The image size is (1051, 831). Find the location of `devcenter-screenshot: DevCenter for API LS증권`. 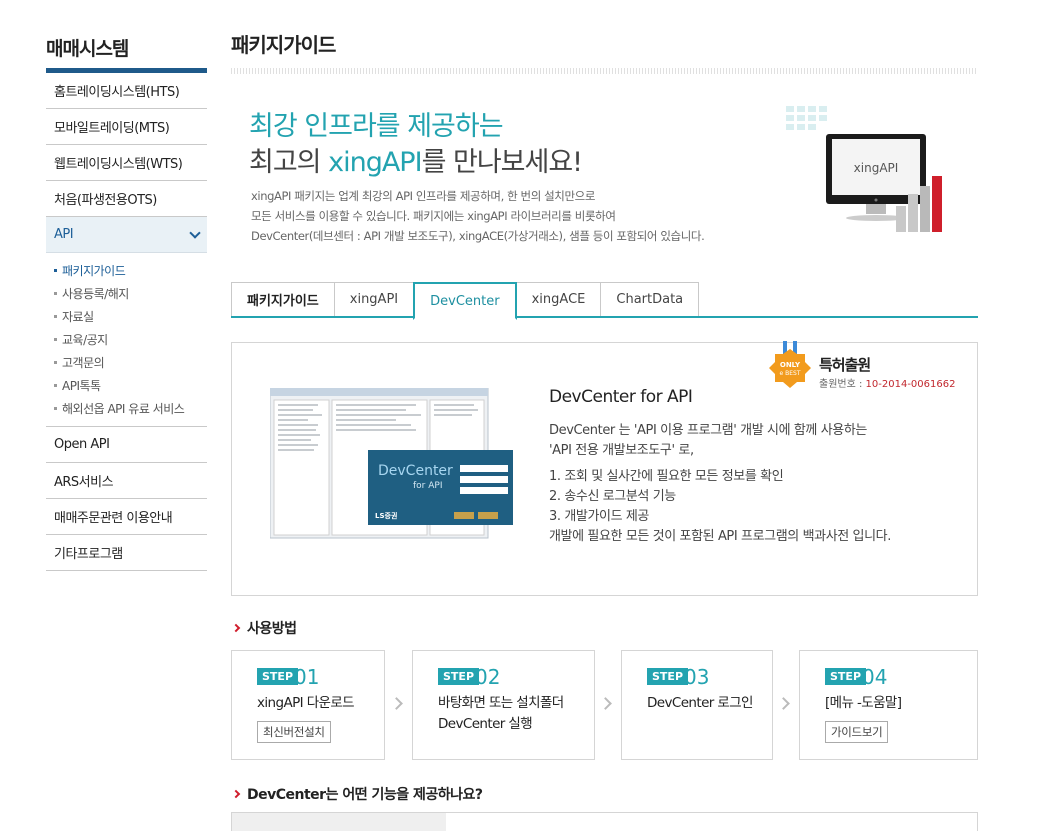

devcenter-screenshot: DevCenter for API LS증권 is located at coordinates (391, 463).